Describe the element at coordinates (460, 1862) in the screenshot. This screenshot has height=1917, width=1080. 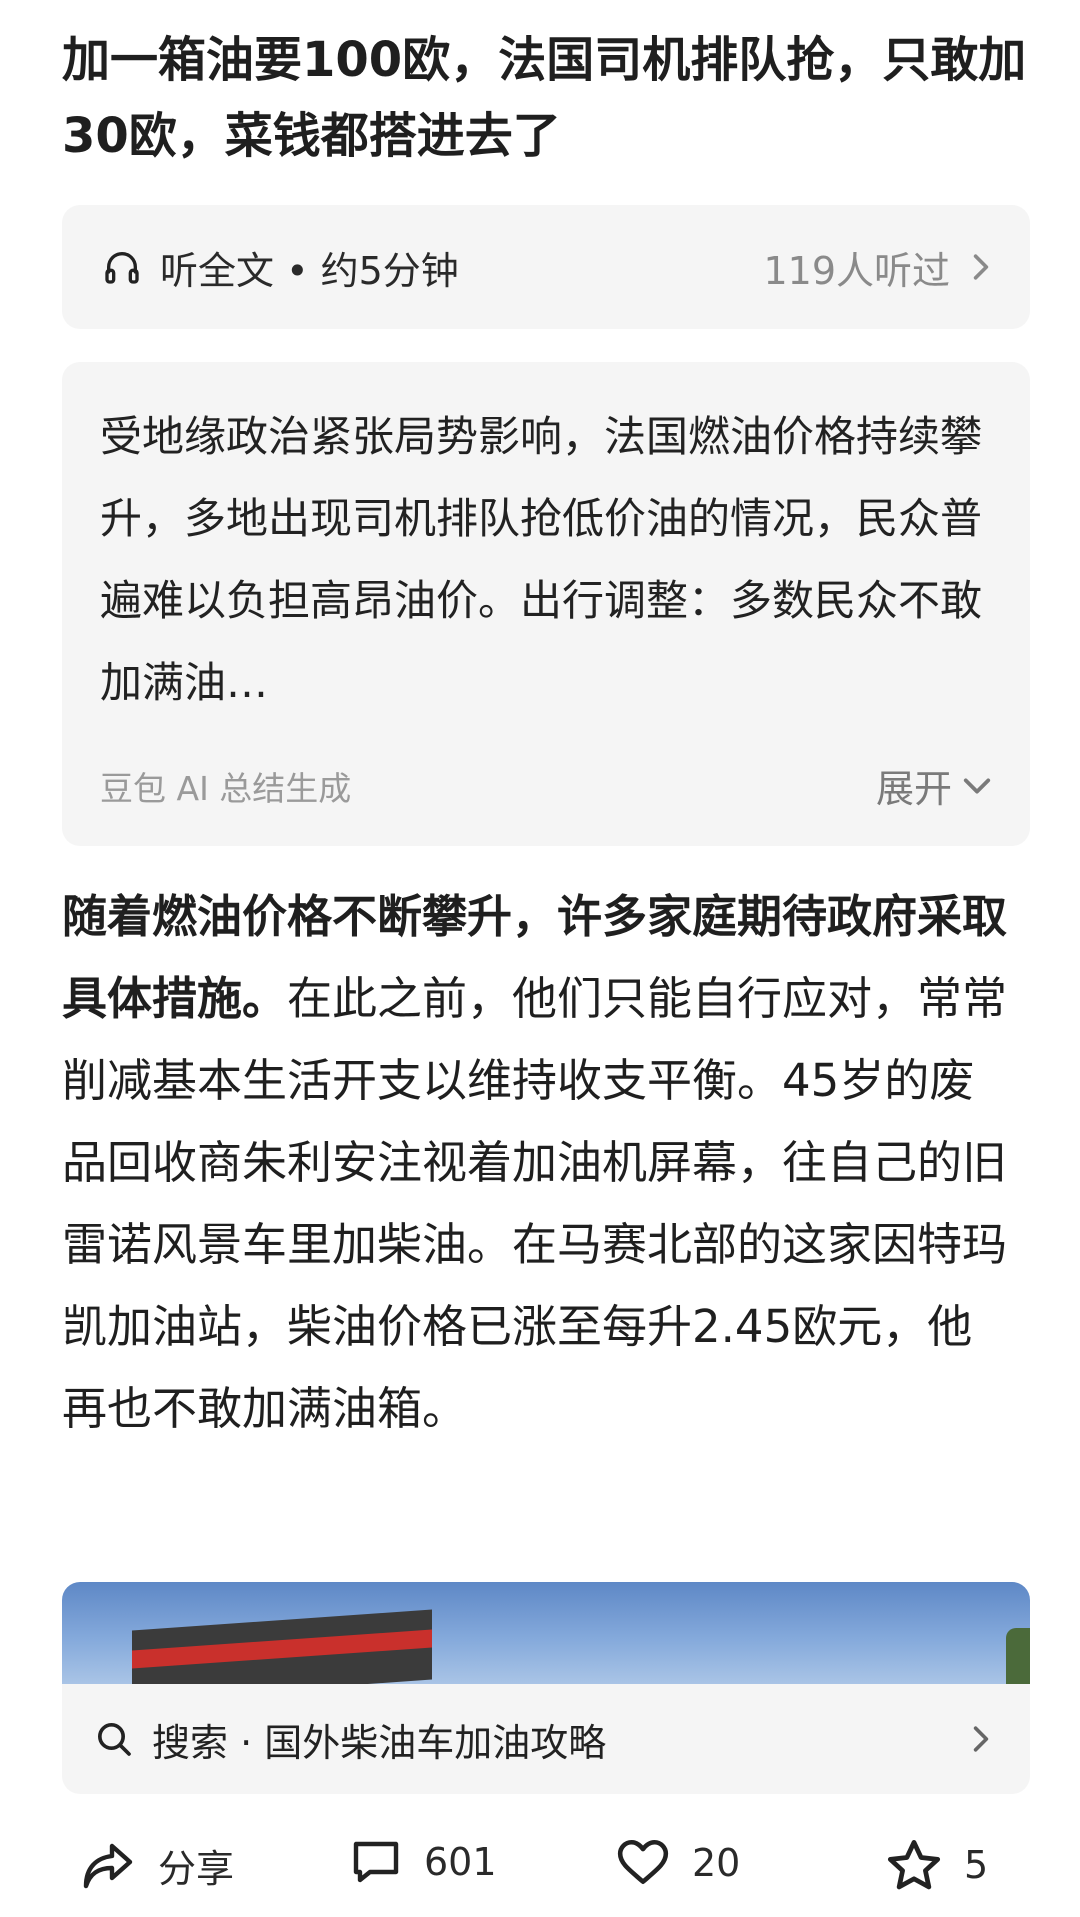
I see `comment-count: 601` at that location.